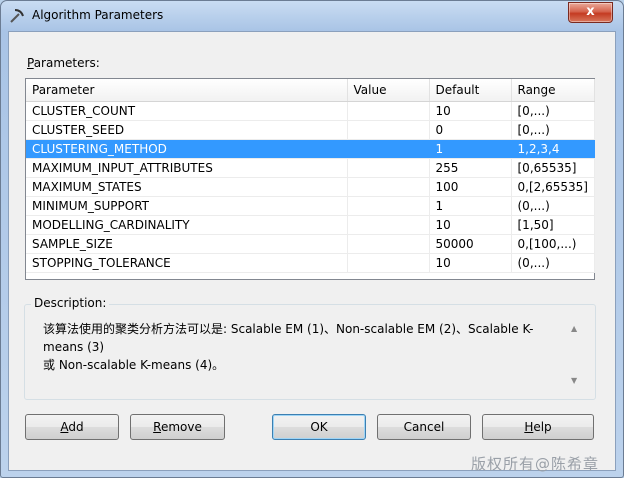  What do you see at coordinates (187, 244) in the screenshot?
I see `cell-parameter: SAMPLE_SIZE` at bounding box center [187, 244].